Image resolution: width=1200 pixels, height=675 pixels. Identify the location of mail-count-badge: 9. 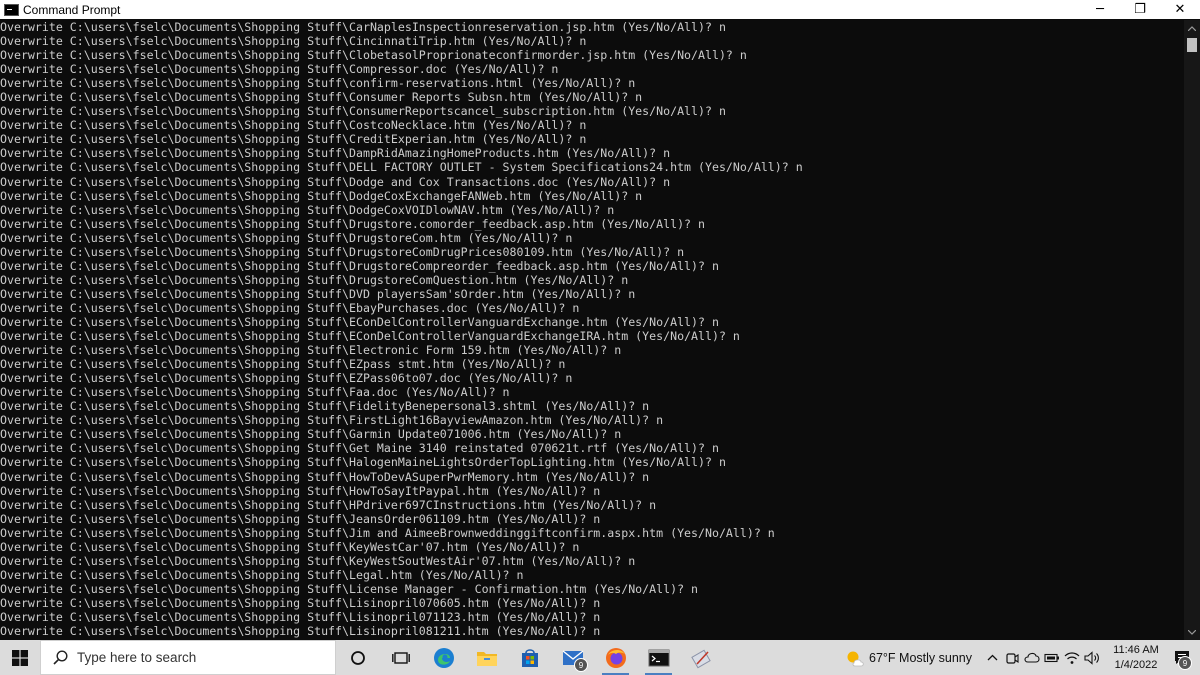
(581, 665).